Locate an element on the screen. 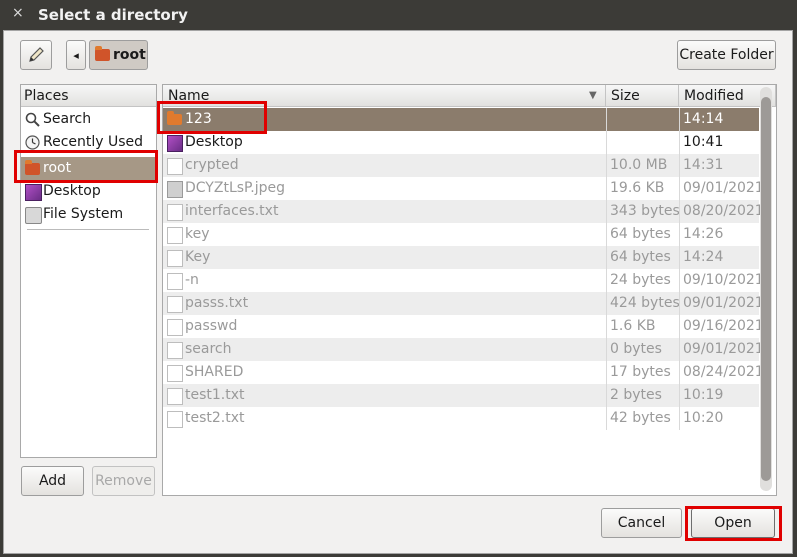 The image size is (797, 557). file-modified: 08/24/2021 is located at coordinates (722, 372).